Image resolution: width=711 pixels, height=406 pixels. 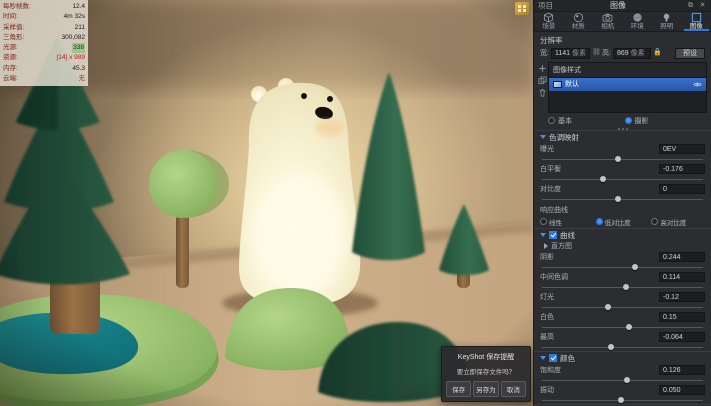 I want to click on slider-lights: 灯光 -0.12, so click(x=622, y=301).